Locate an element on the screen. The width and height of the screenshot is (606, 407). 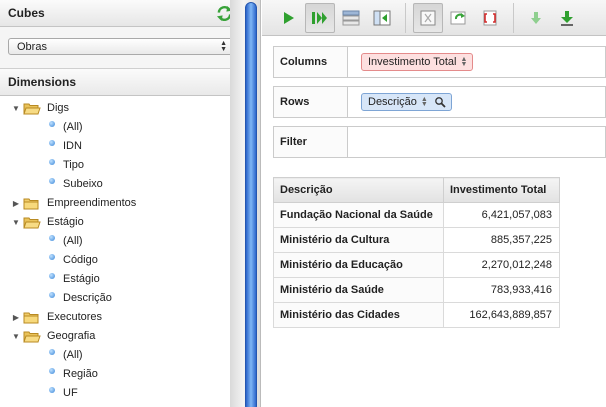
row-header-cell: Ministério das Cidades is located at coordinates (358, 315).